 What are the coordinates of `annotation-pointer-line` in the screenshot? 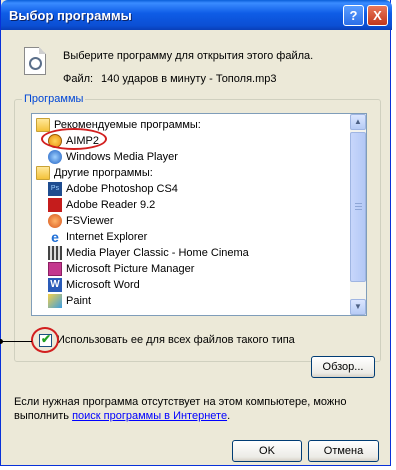 It's located at (16, 341).